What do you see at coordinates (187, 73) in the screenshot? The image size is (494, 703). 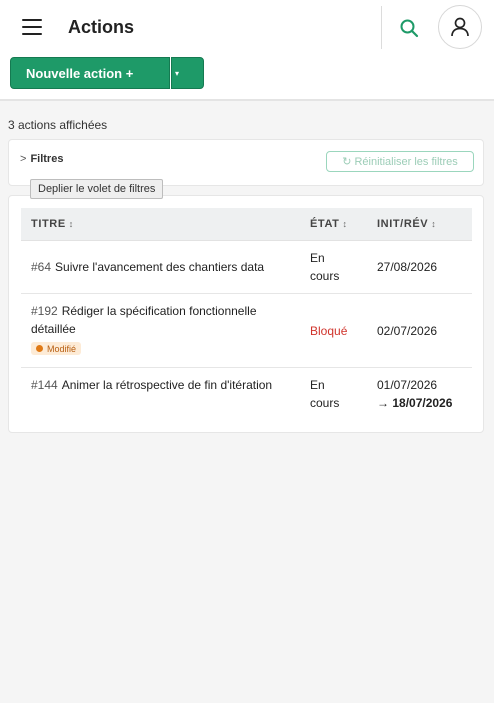 I see `new-action-dropdown-toggle: ▾` at bounding box center [187, 73].